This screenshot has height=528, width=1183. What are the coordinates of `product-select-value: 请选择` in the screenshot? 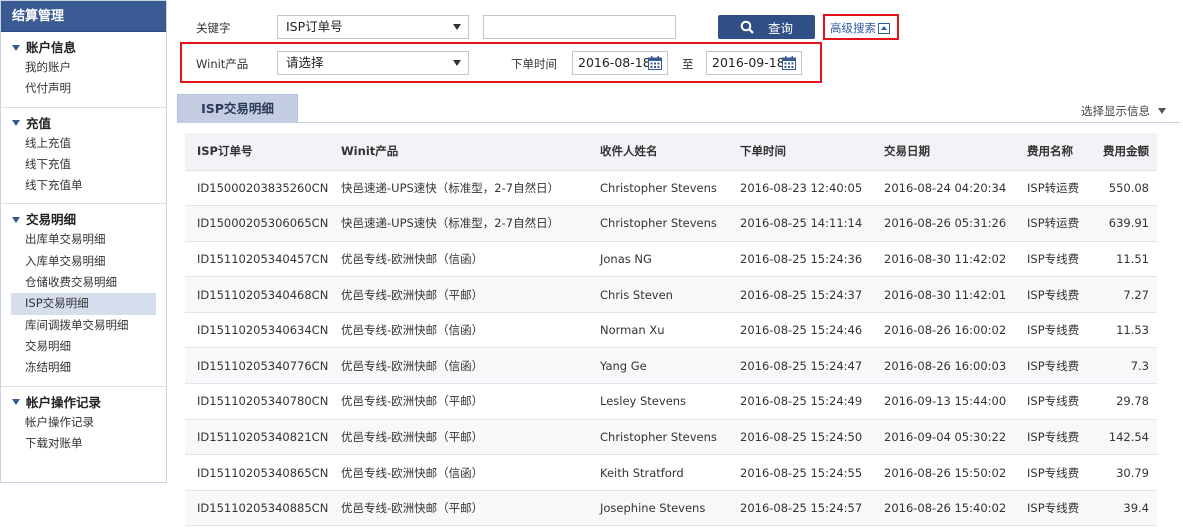 It's located at (305, 62).